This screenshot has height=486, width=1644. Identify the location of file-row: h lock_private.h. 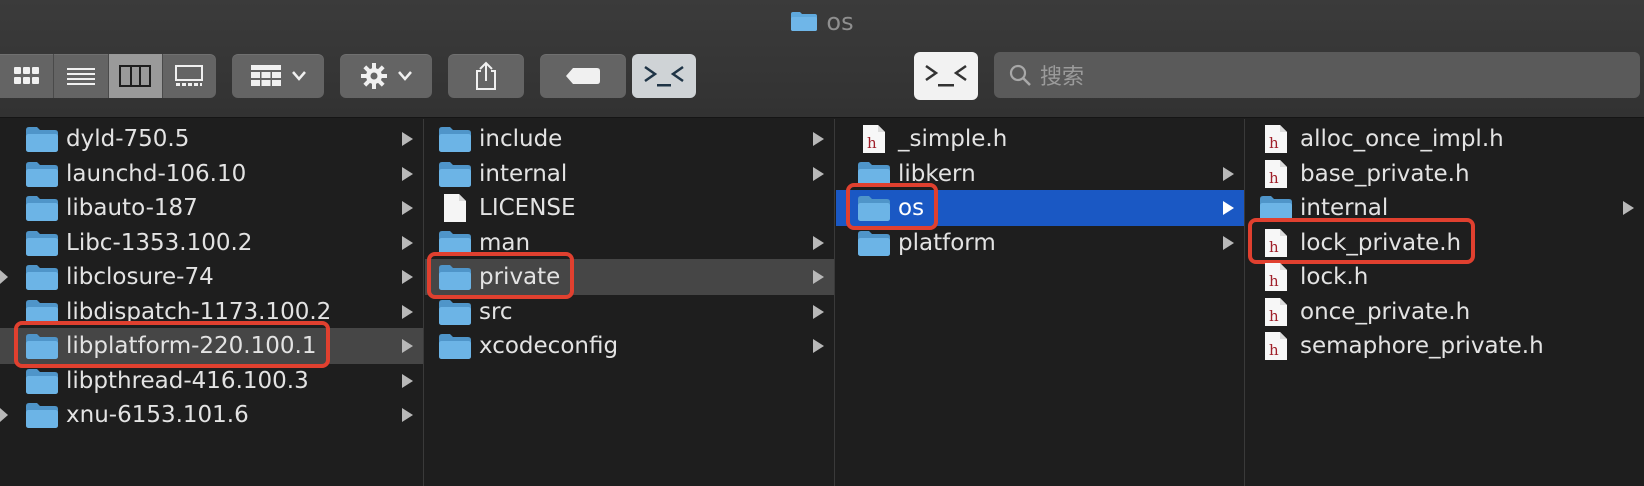
(1445, 243).